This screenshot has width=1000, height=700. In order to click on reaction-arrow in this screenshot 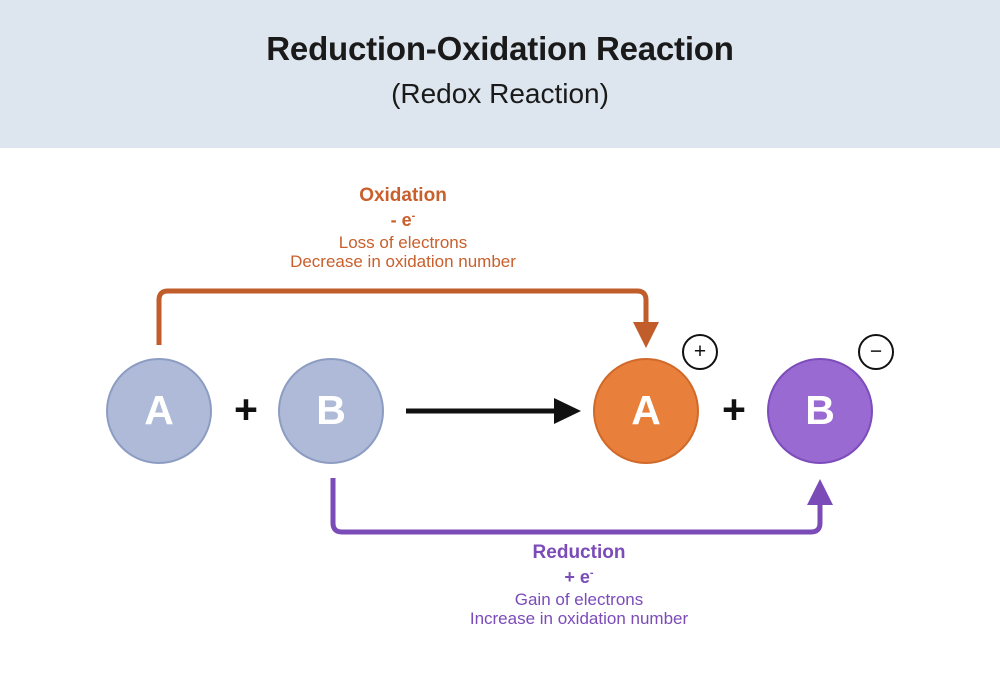, I will do `click(493, 411)`.